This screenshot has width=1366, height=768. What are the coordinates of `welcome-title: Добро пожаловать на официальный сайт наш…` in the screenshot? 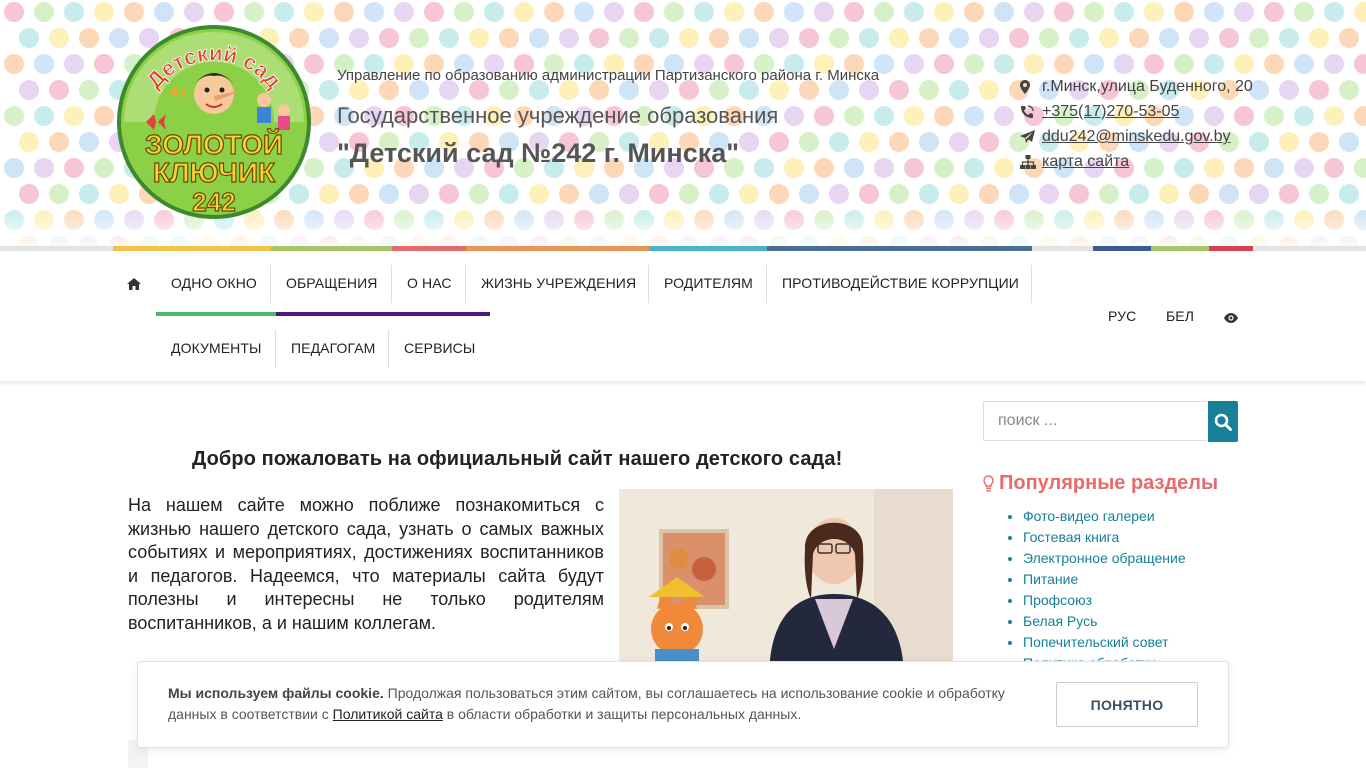 It's located at (517, 459).